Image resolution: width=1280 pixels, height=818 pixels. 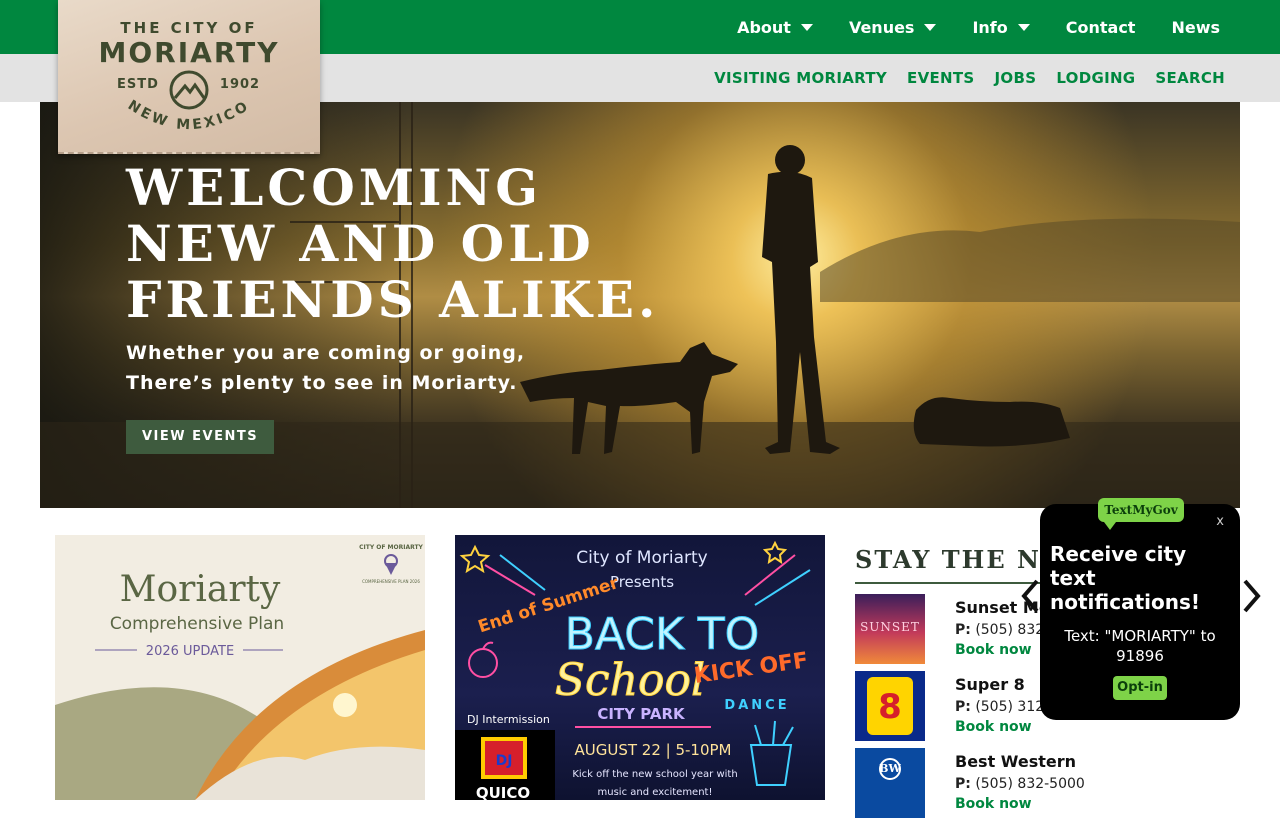 I want to click on apple-icon, so click(x=483, y=659).